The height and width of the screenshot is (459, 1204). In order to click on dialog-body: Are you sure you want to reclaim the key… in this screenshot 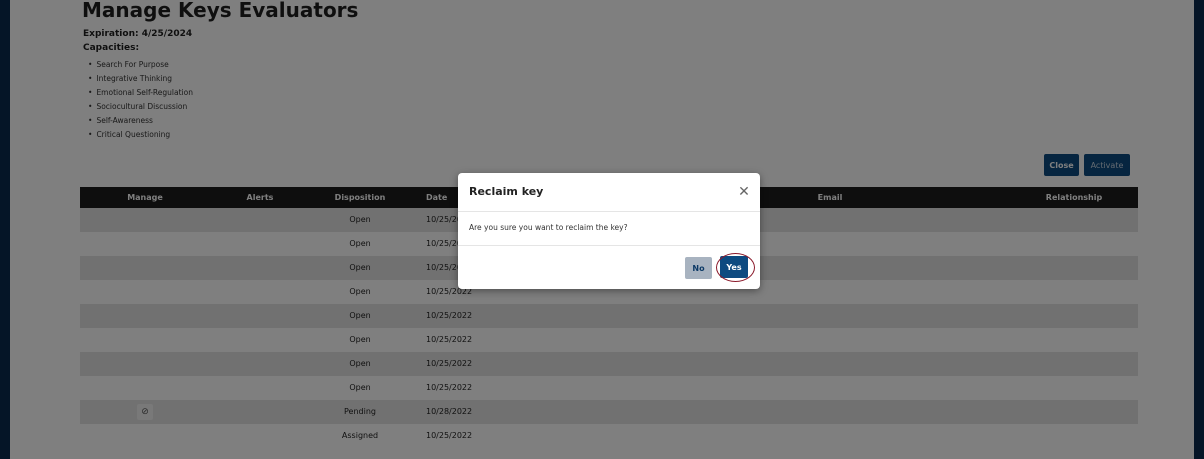, I will do `click(609, 229)`.